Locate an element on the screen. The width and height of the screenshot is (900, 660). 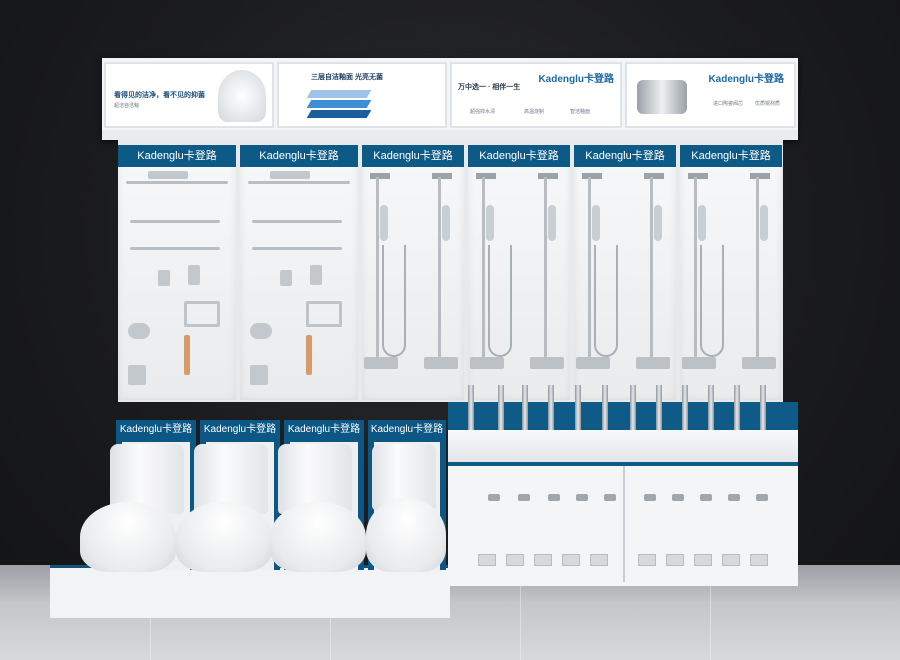
toilet-bay-3-label: Kadenglu卡登路 is located at coordinates (324, 429).